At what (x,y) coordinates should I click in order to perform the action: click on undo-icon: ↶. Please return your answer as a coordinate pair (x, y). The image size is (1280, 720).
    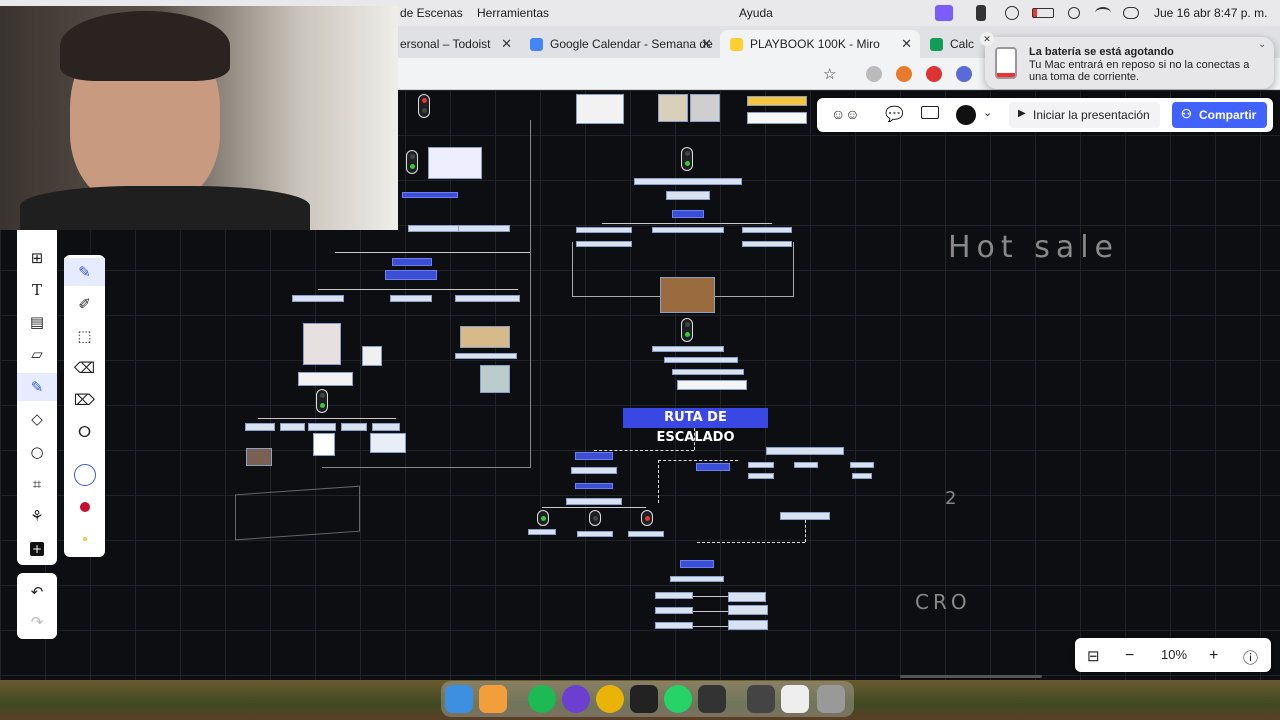
    Looking at the image, I should click on (37, 592).